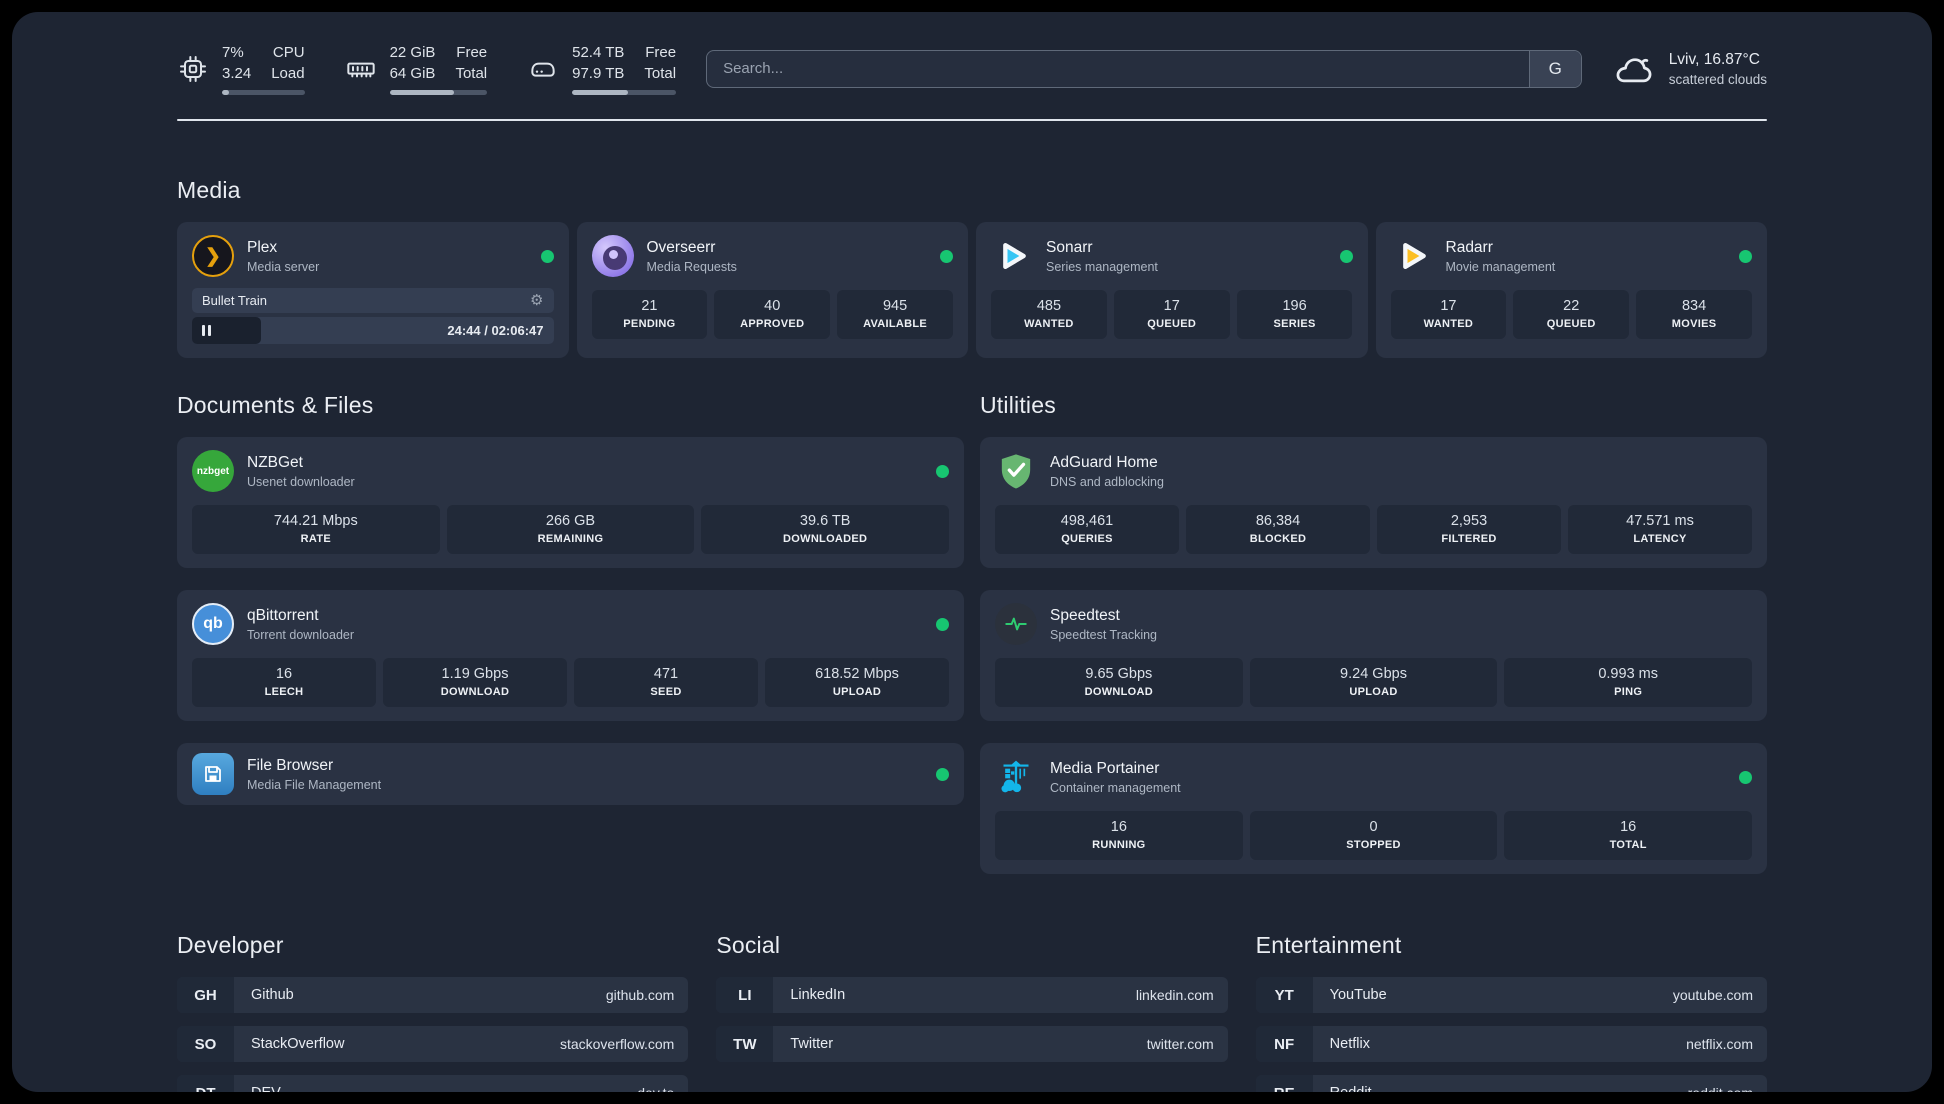 The height and width of the screenshot is (1104, 1944). I want to click on card-subtitle: Speedtest Tracking, so click(1104, 634).